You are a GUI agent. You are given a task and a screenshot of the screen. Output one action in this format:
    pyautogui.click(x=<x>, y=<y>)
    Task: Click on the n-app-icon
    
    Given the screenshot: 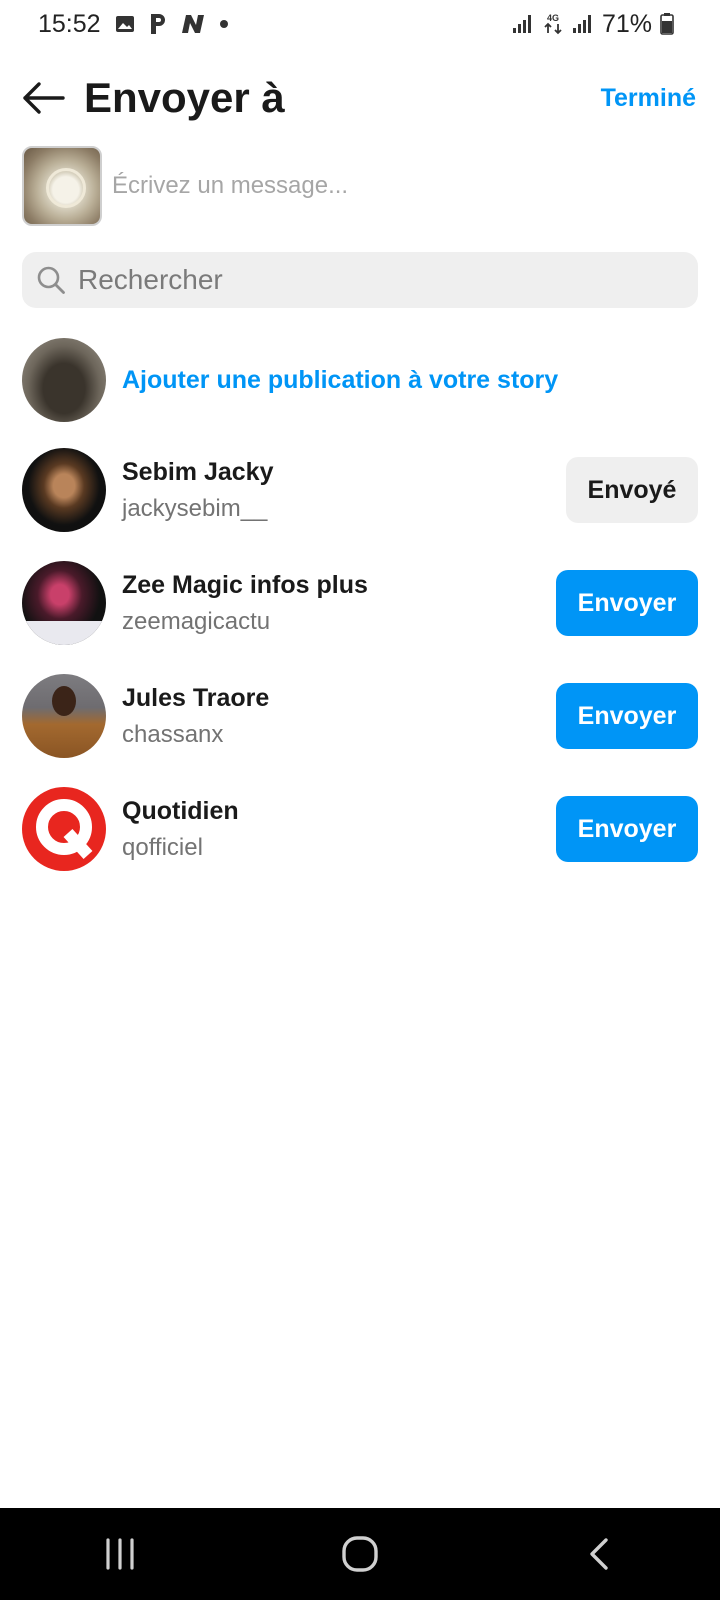 What is the action you would take?
    pyautogui.click(x=193, y=24)
    